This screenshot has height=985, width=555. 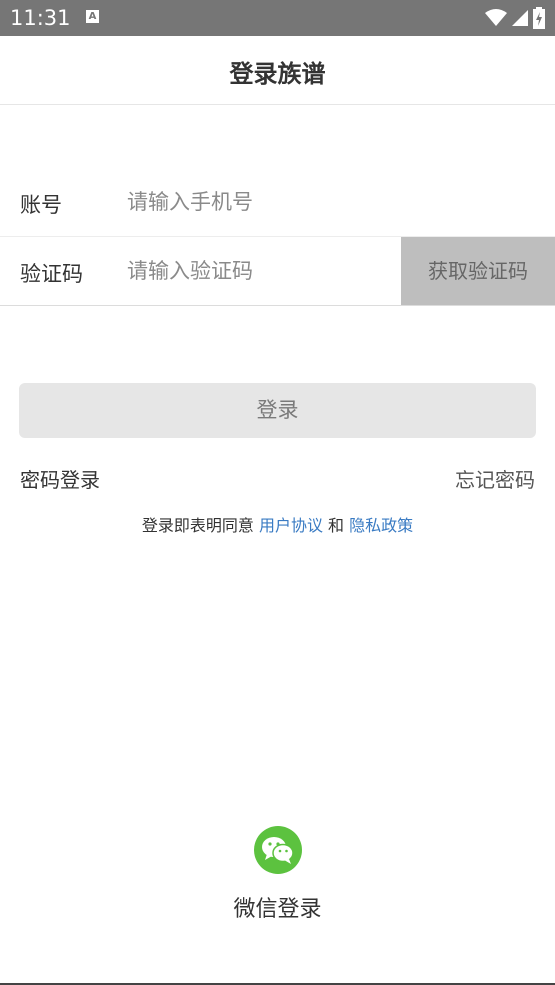 What do you see at coordinates (381, 525) in the screenshot?
I see `privacy-policy-link: 隐私政策` at bounding box center [381, 525].